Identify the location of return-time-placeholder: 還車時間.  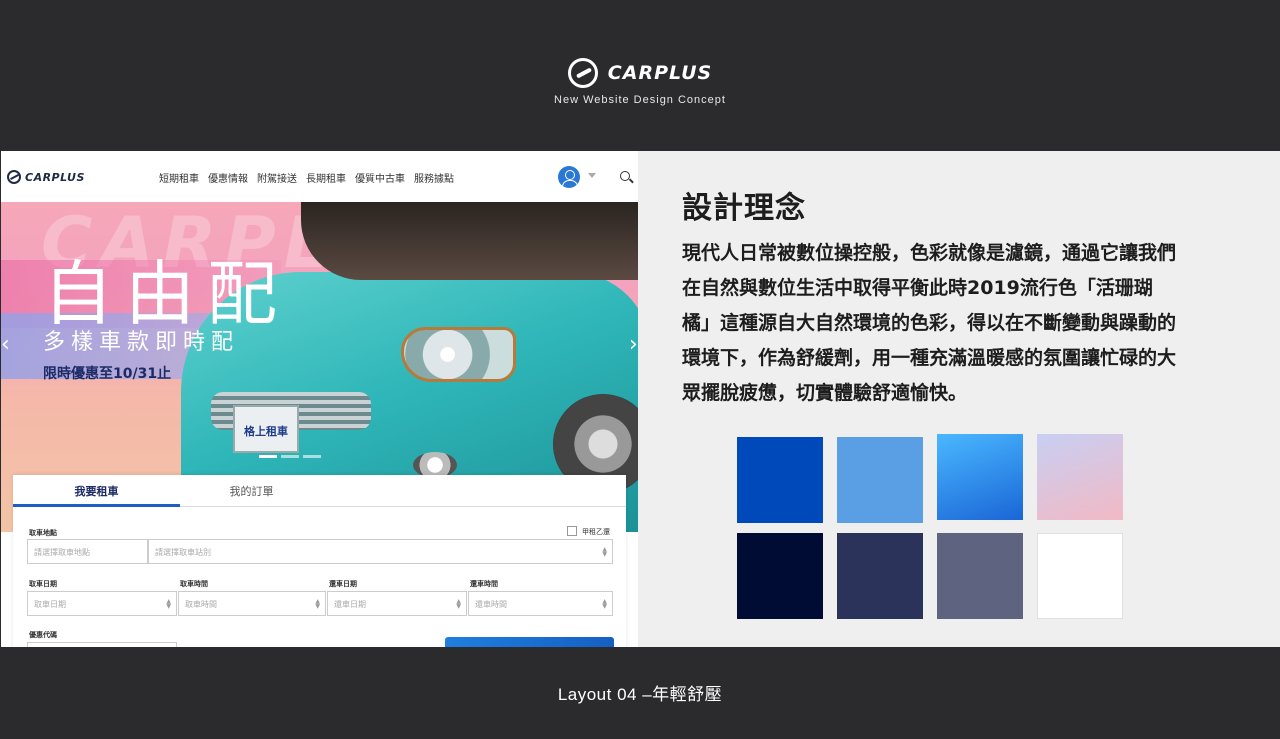
(491, 604).